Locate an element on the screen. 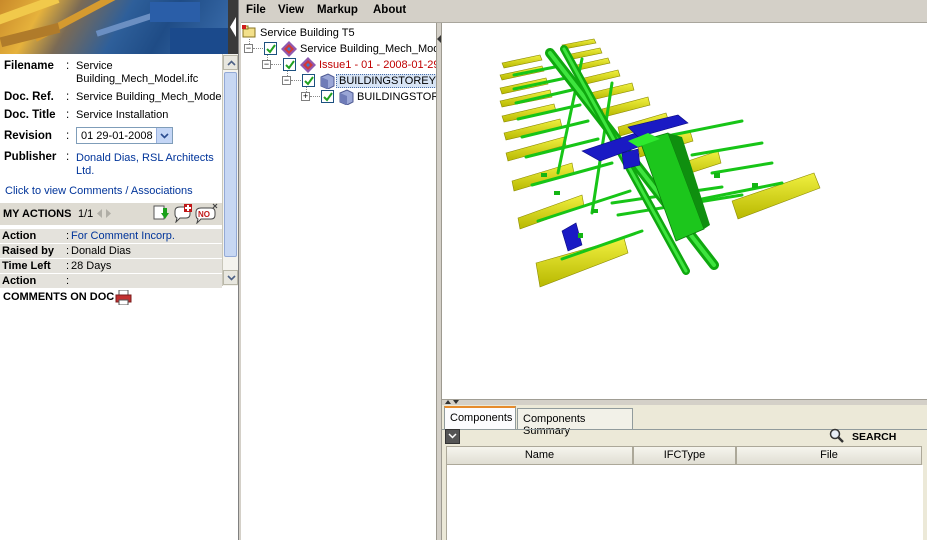  revision-label: Revision is located at coordinates (28, 136).